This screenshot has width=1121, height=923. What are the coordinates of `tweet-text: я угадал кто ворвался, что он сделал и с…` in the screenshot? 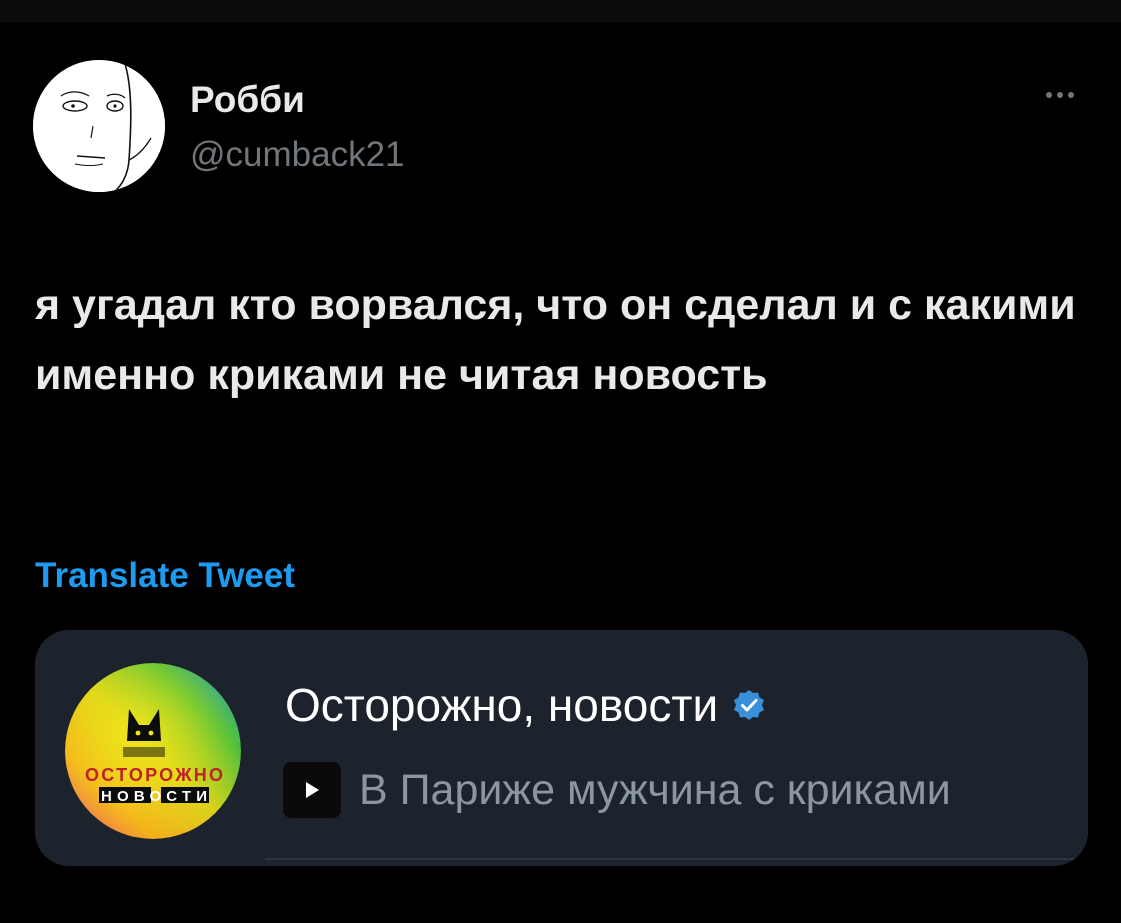 It's located at (555, 340).